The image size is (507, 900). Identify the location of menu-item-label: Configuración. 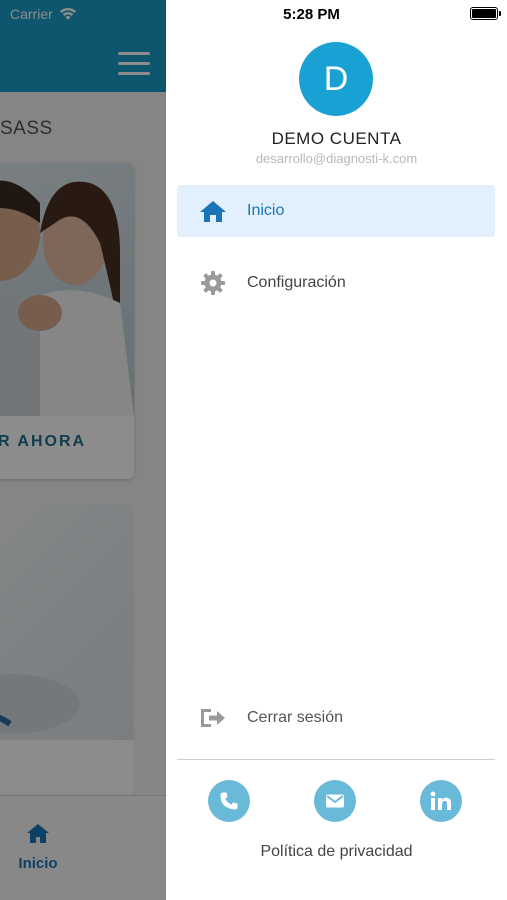
(296, 282).